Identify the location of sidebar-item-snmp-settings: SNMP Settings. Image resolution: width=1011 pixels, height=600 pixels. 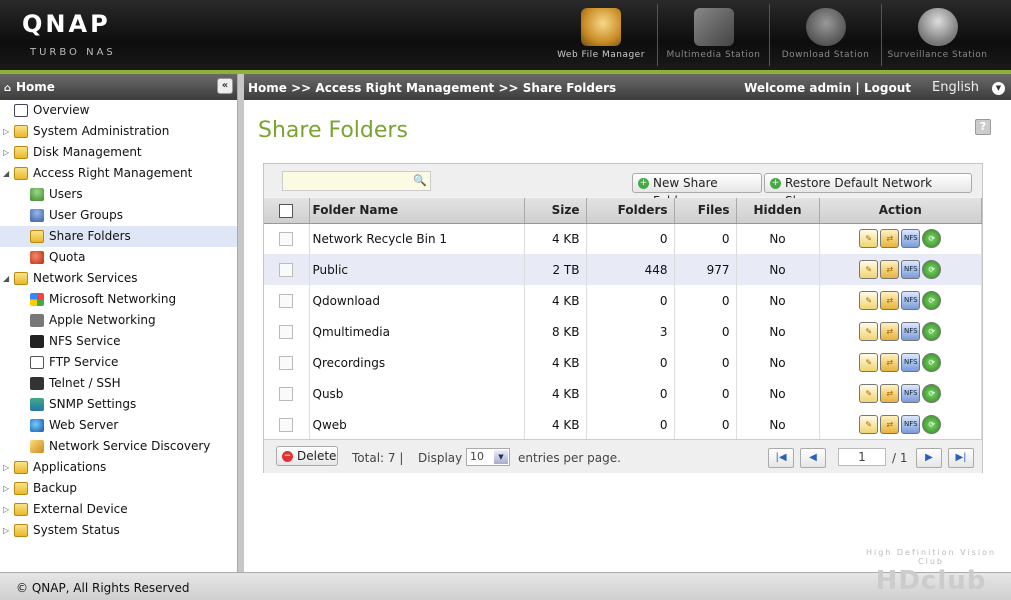
(118, 404).